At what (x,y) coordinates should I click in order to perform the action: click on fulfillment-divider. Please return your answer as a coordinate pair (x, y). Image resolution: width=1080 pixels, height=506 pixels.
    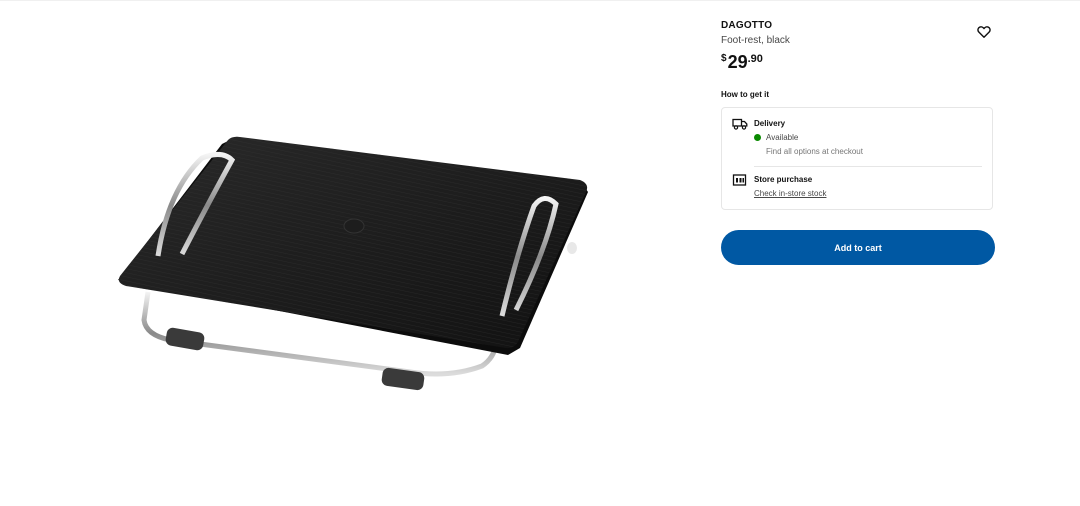
    Looking at the image, I should click on (868, 166).